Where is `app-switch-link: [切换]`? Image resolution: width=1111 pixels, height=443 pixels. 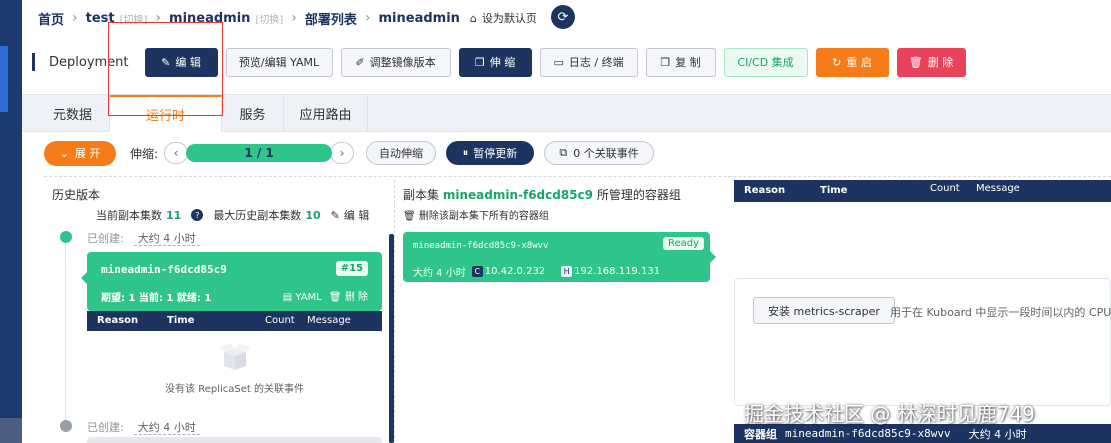 app-switch-link: [切换] is located at coordinates (269, 18).